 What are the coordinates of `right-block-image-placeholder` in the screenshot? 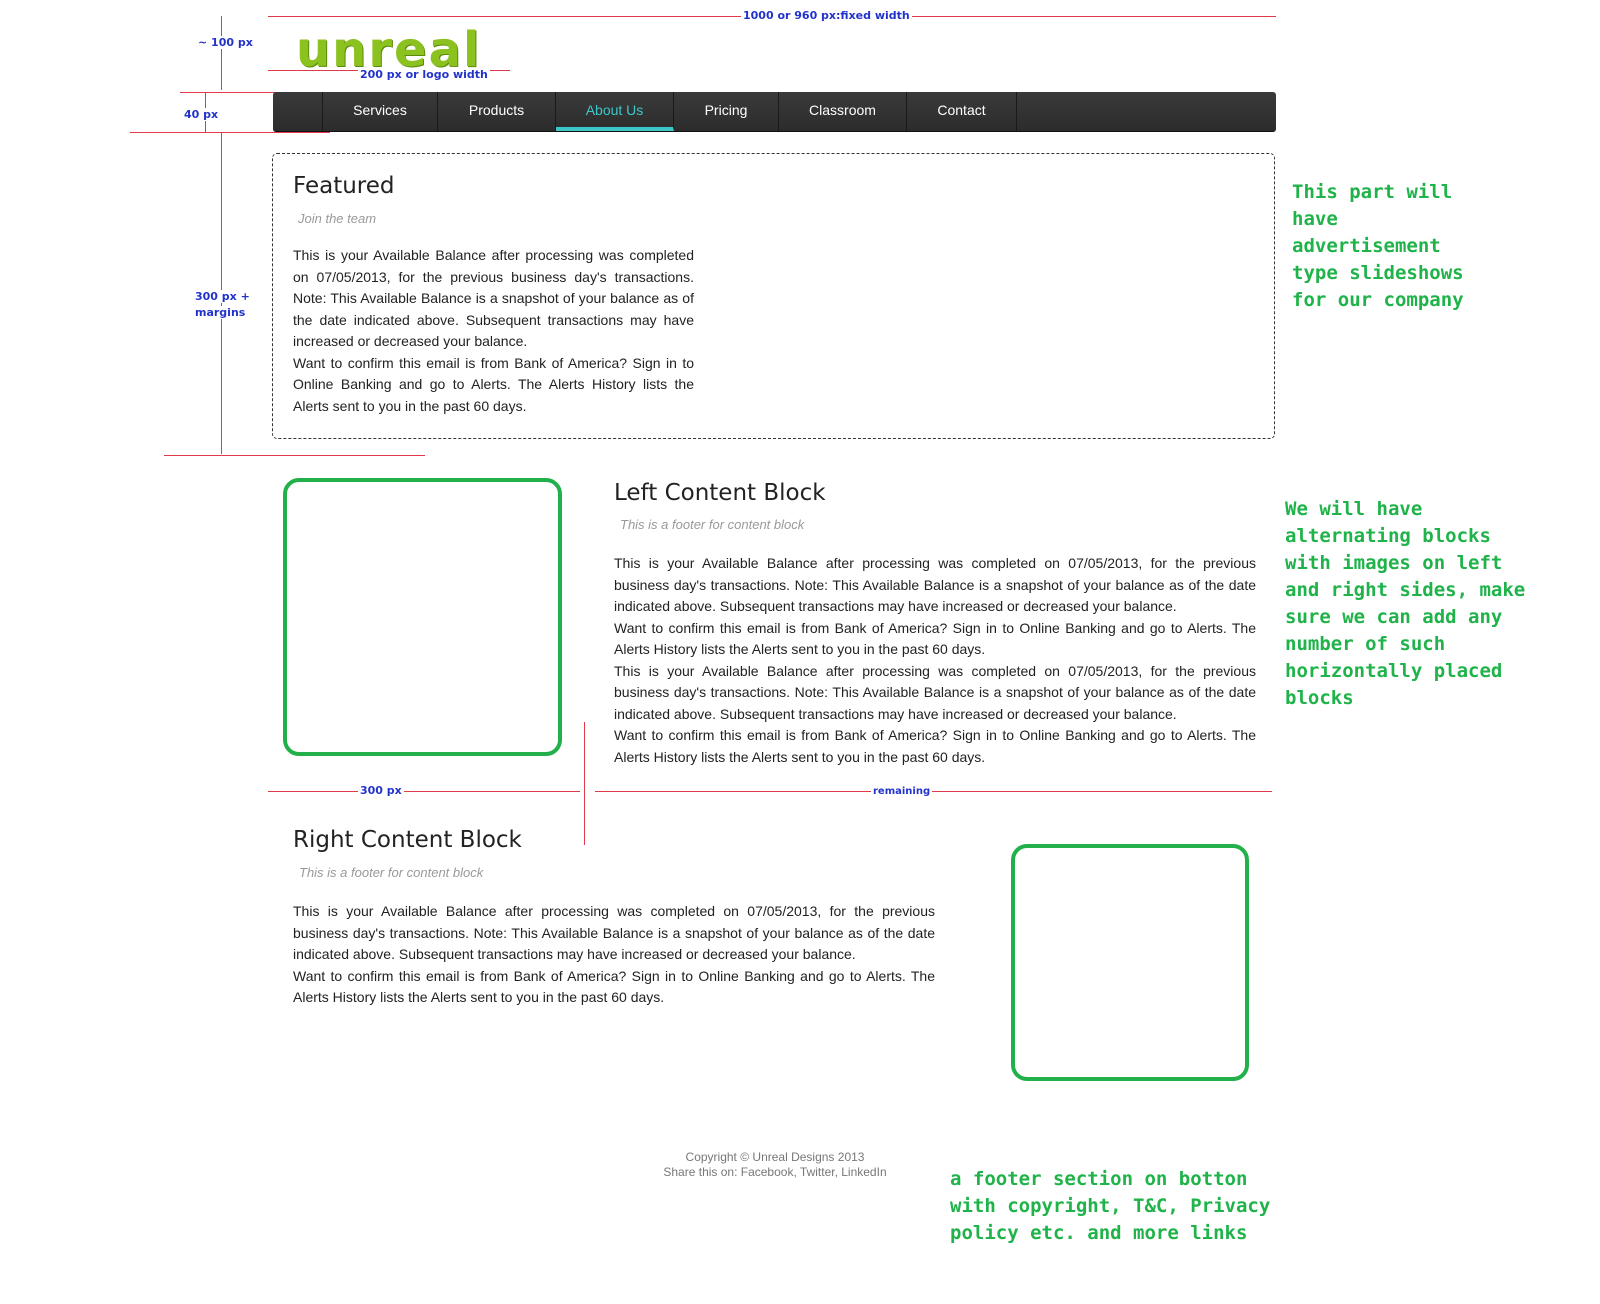 It's located at (1130, 962).